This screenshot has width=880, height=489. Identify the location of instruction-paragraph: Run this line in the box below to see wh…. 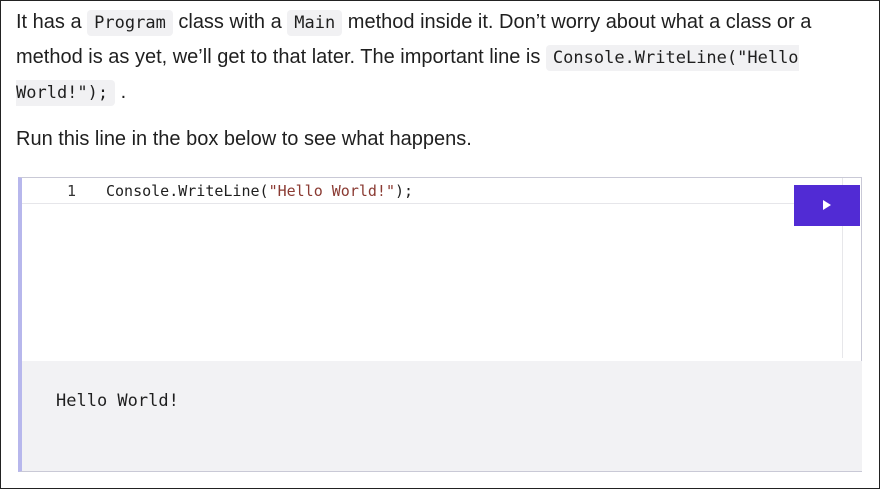
(244, 139).